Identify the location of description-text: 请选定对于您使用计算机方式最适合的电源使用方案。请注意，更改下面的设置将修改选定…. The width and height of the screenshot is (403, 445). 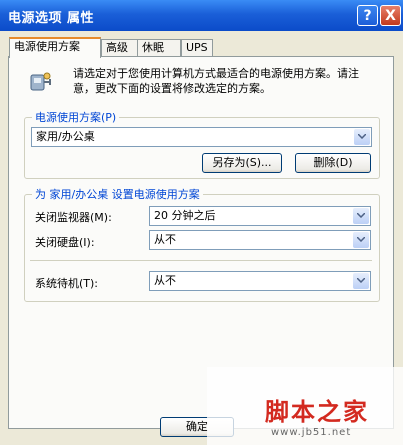
(216, 81).